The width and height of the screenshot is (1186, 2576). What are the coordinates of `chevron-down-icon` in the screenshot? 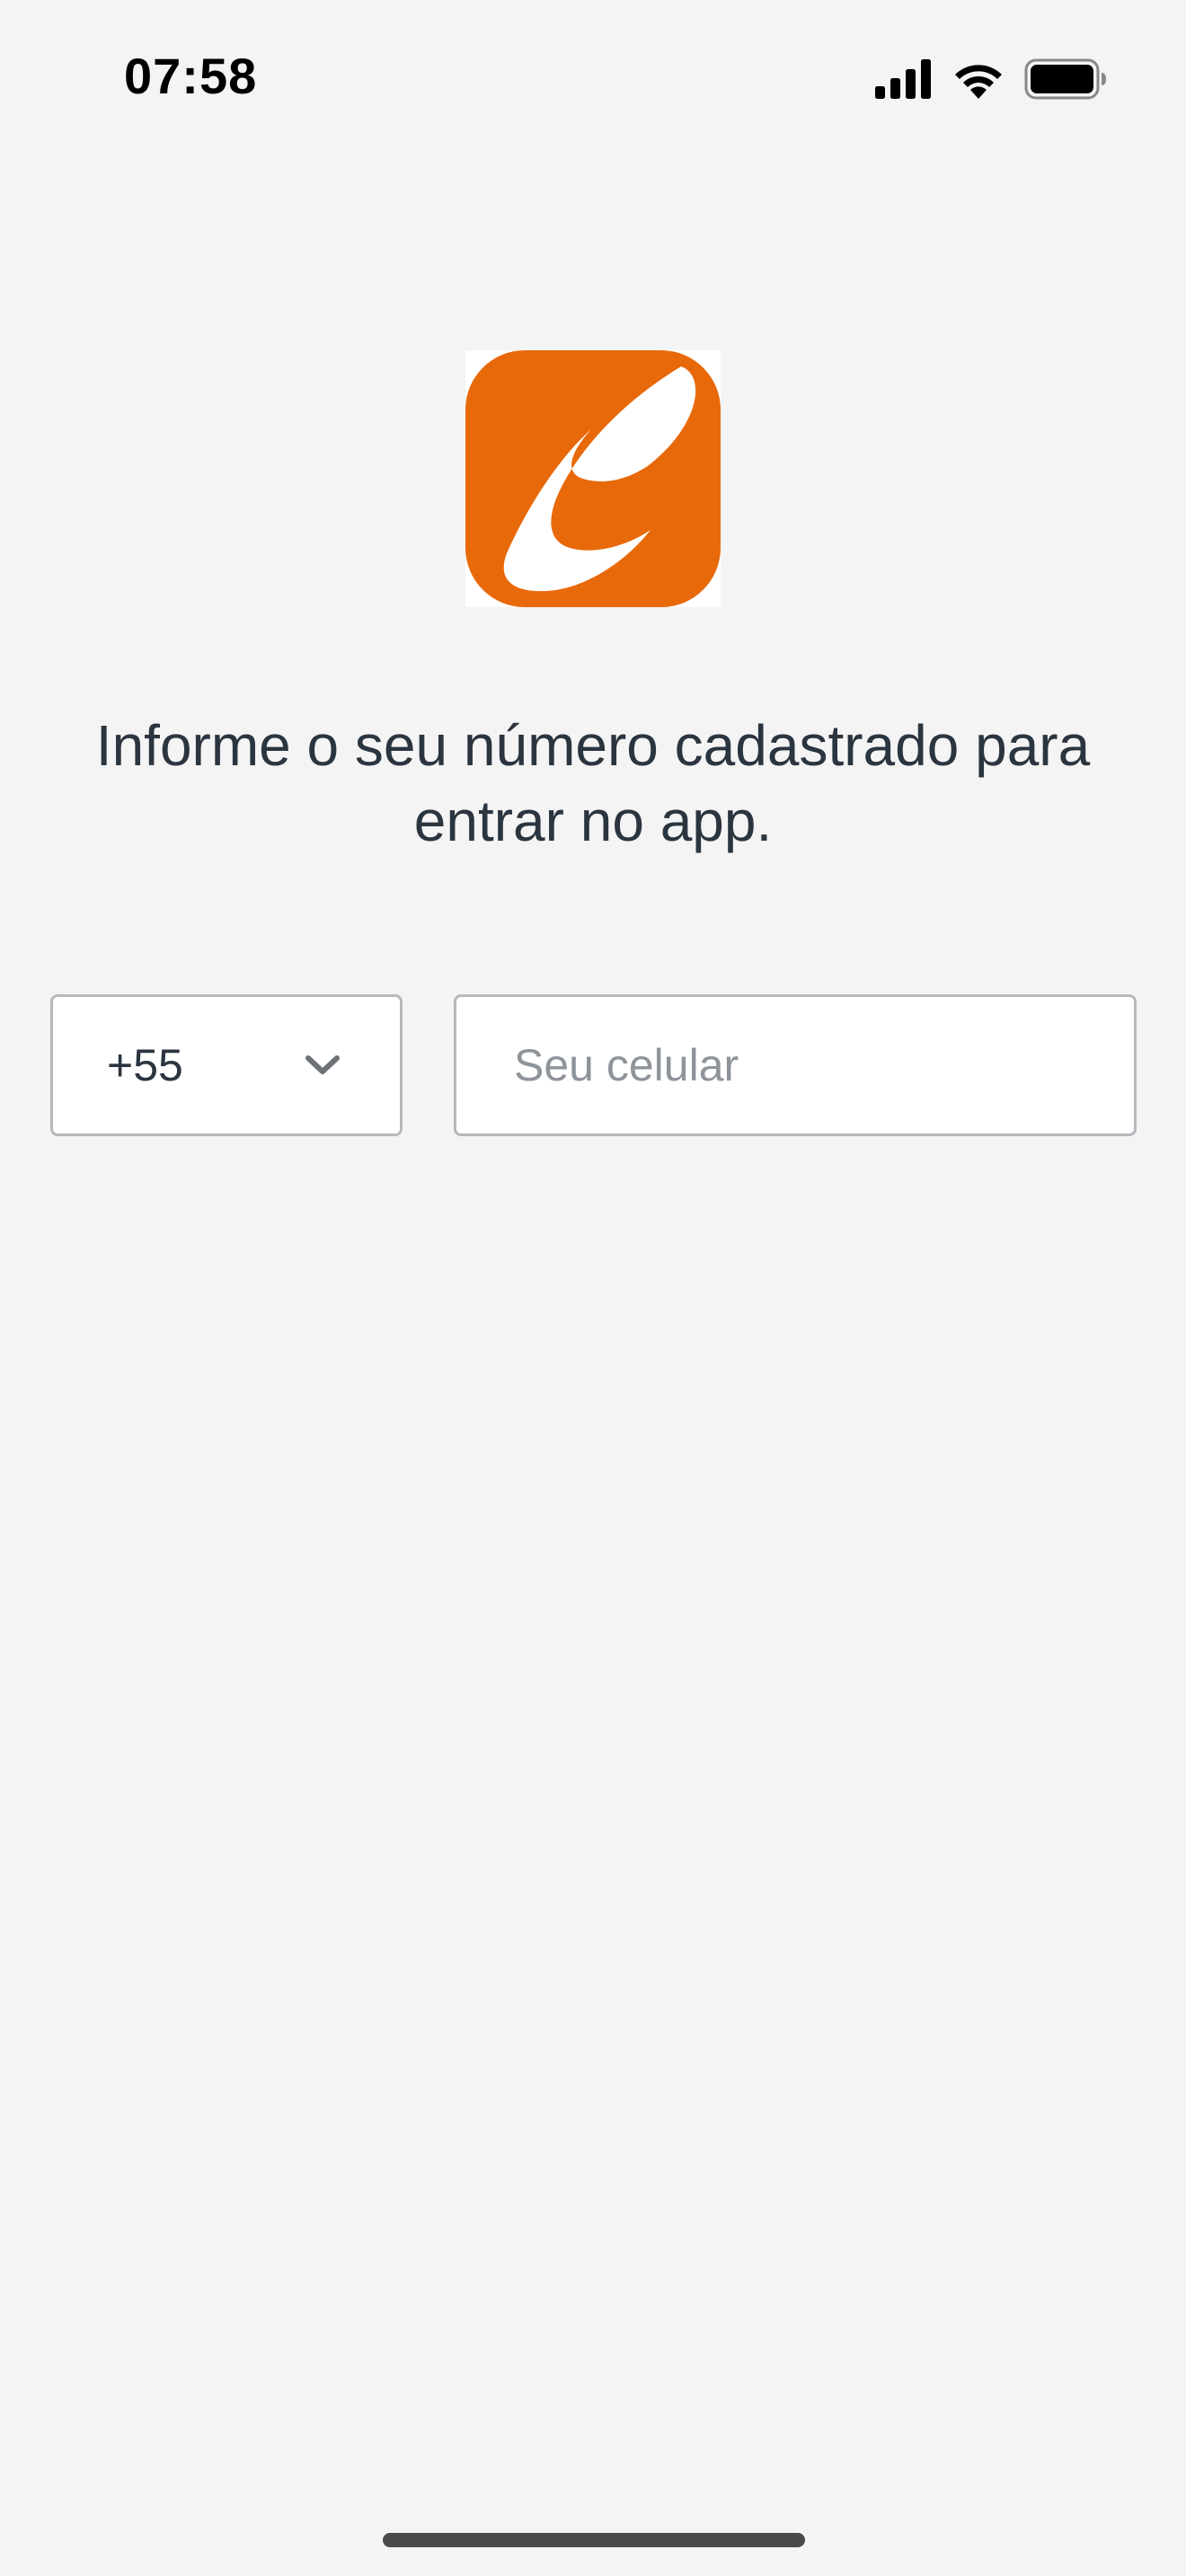 It's located at (323, 1065).